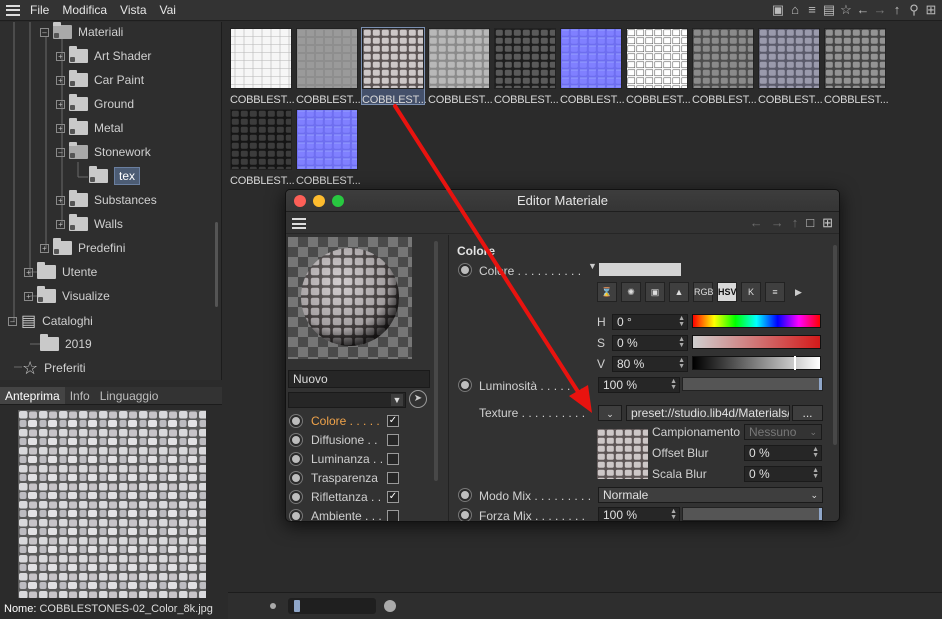 The height and width of the screenshot is (619, 942). What do you see at coordinates (106, 200) in the screenshot?
I see `tree-item-substances: + Substances` at bounding box center [106, 200].